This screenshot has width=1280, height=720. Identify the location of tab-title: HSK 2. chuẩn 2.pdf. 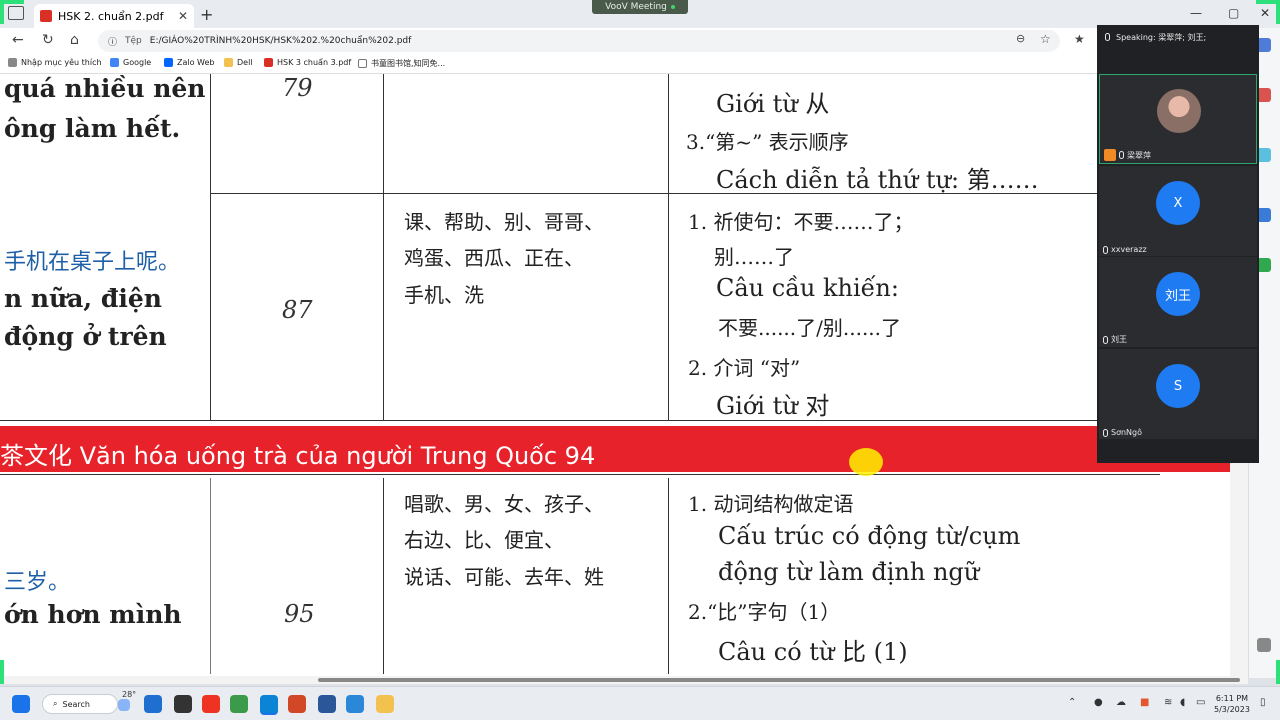
(111, 16).